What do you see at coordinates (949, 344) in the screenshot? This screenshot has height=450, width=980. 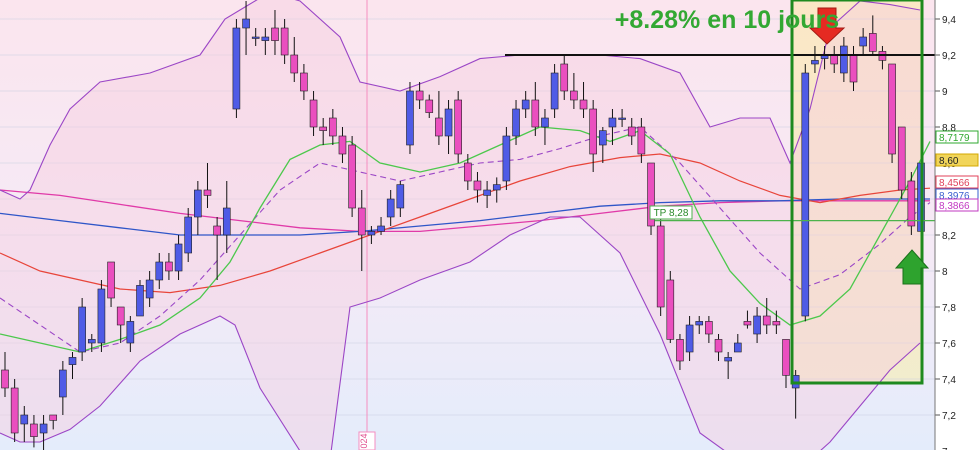 I see `y-tick-label: 7,6` at bounding box center [949, 344].